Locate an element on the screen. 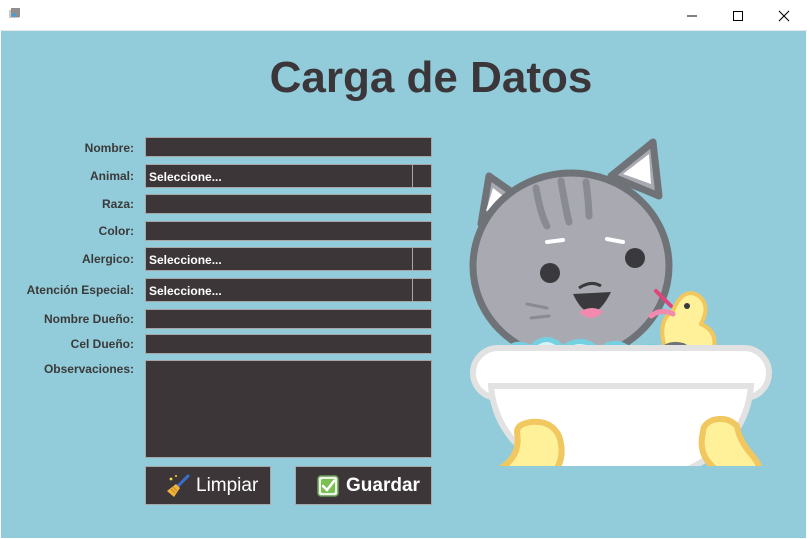 The image size is (807, 539). observaciones-textarea is located at coordinates (288, 409).